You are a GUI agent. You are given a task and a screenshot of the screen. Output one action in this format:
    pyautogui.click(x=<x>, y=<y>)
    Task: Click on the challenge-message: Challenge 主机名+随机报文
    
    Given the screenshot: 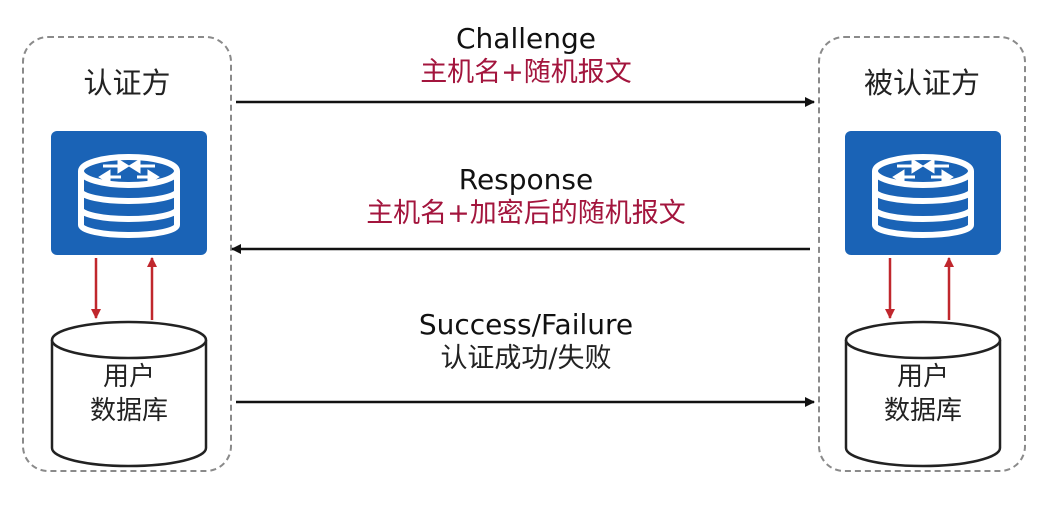 What is the action you would take?
    pyautogui.click(x=526, y=56)
    